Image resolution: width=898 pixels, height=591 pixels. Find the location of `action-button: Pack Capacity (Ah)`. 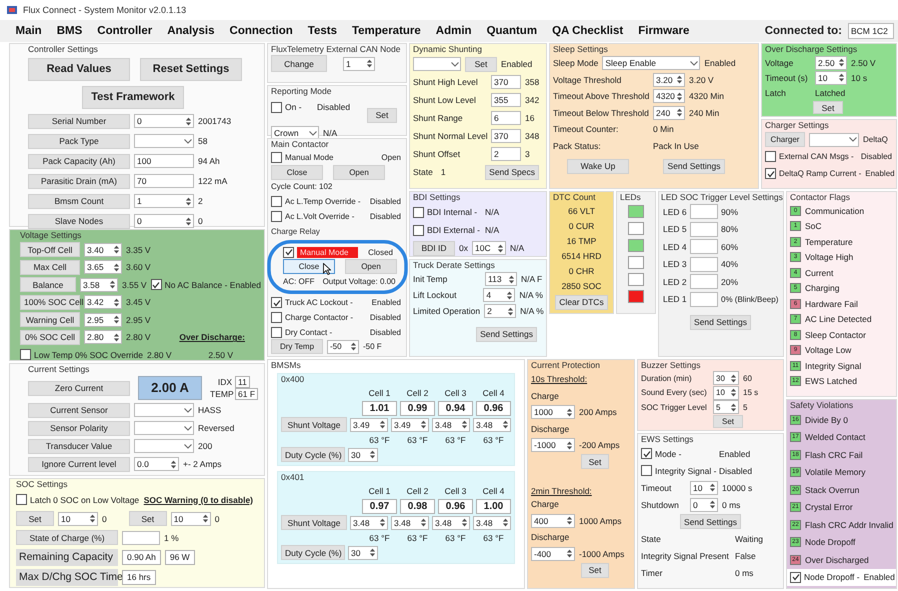

action-button: Pack Capacity (Ah) is located at coordinates (79, 161).